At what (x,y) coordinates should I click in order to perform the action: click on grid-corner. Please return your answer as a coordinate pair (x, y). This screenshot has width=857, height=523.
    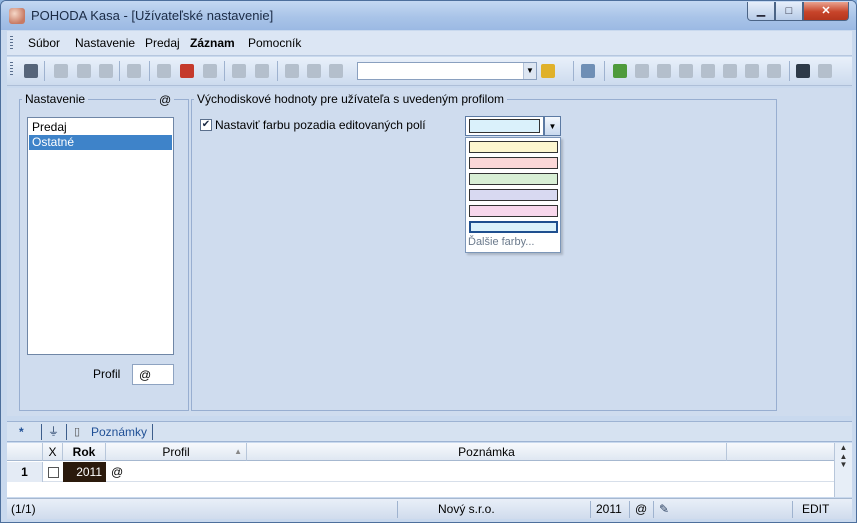
    Looking at the image, I should click on (25, 452).